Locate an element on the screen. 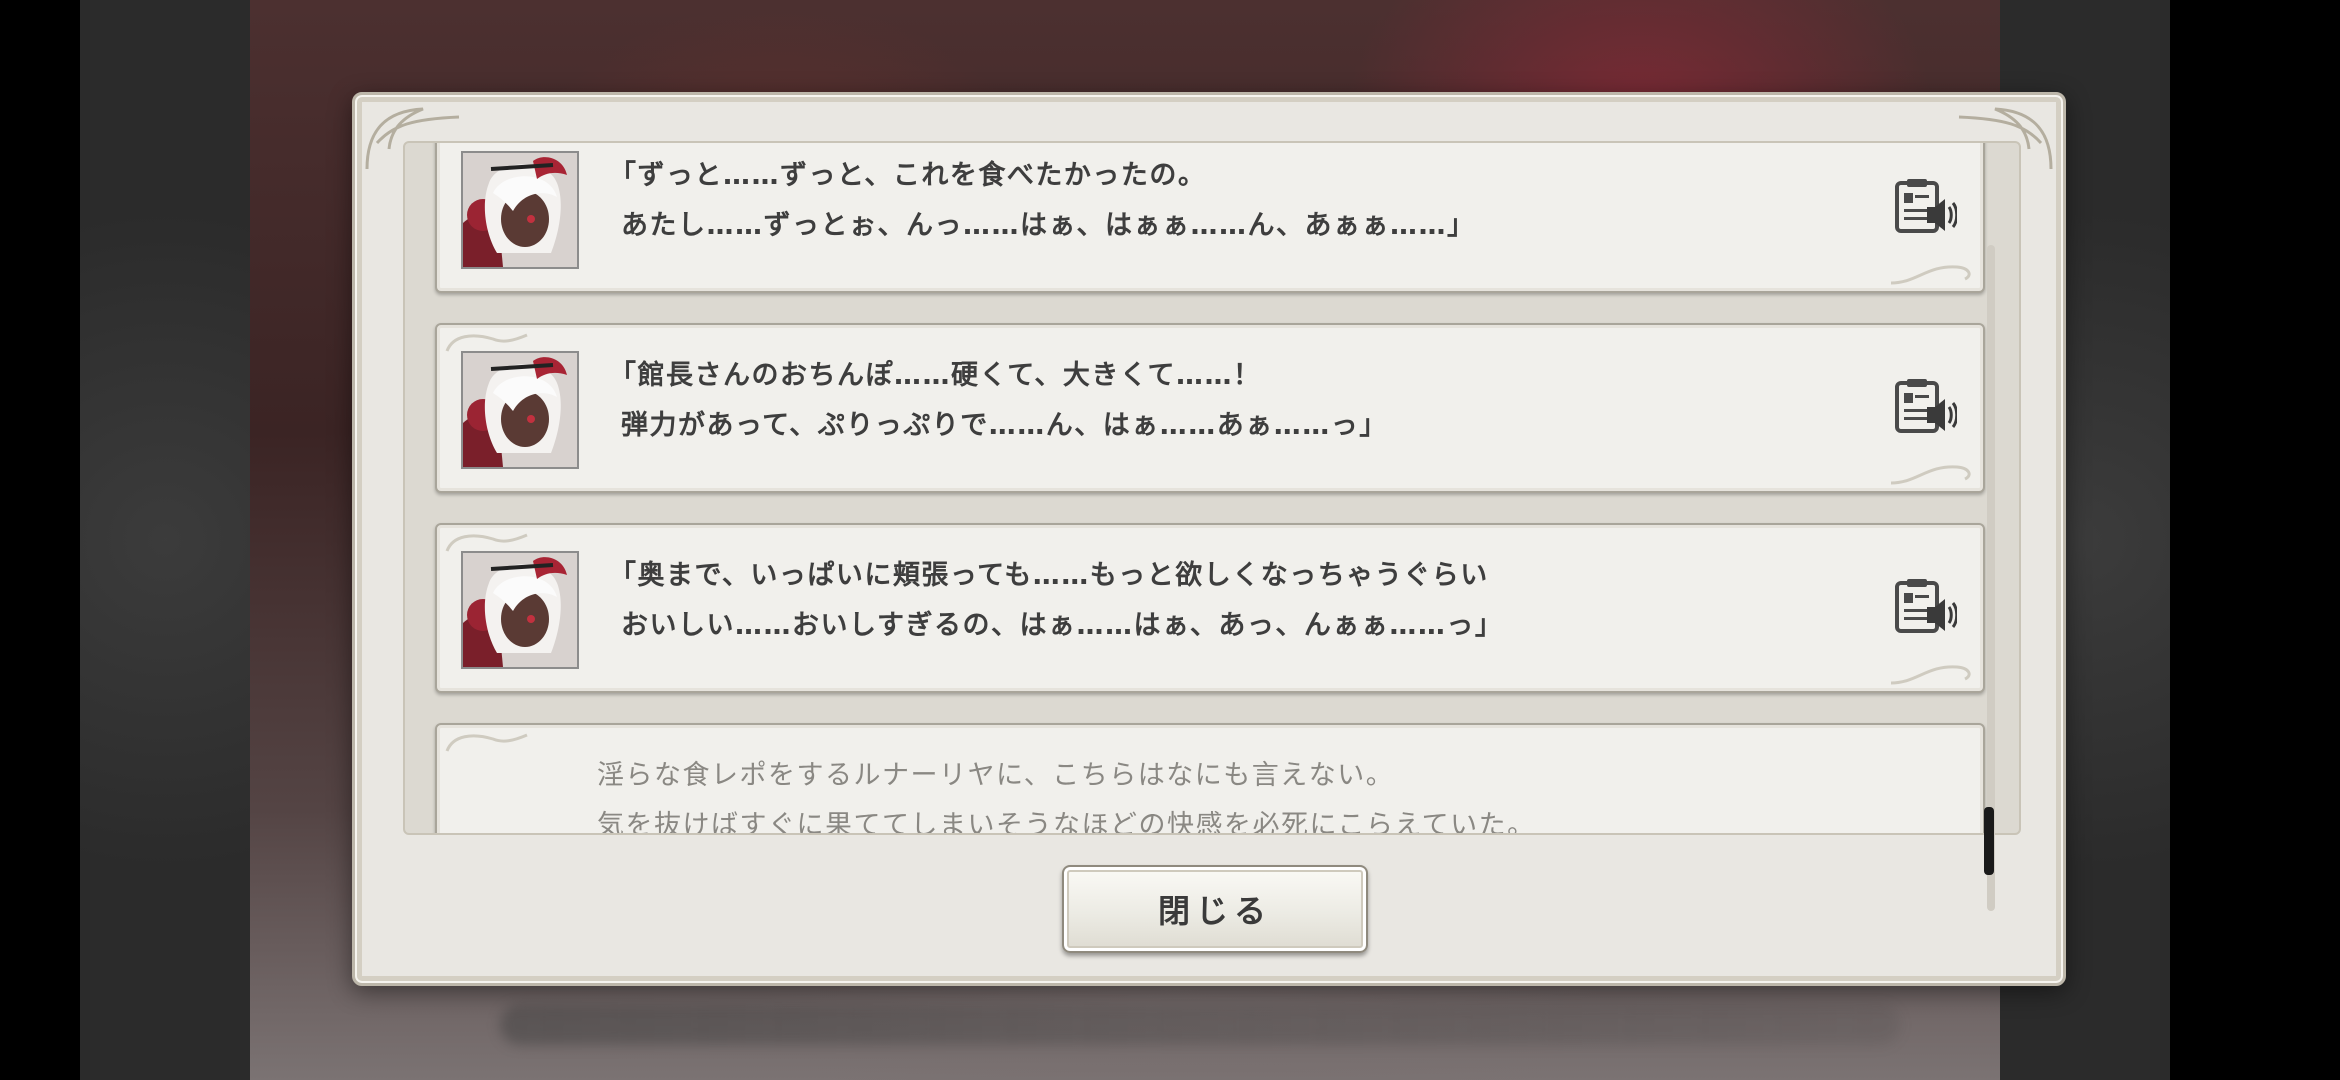 This screenshot has height=1080, width=2340. background-message-window is located at coordinates (1200, 1025).